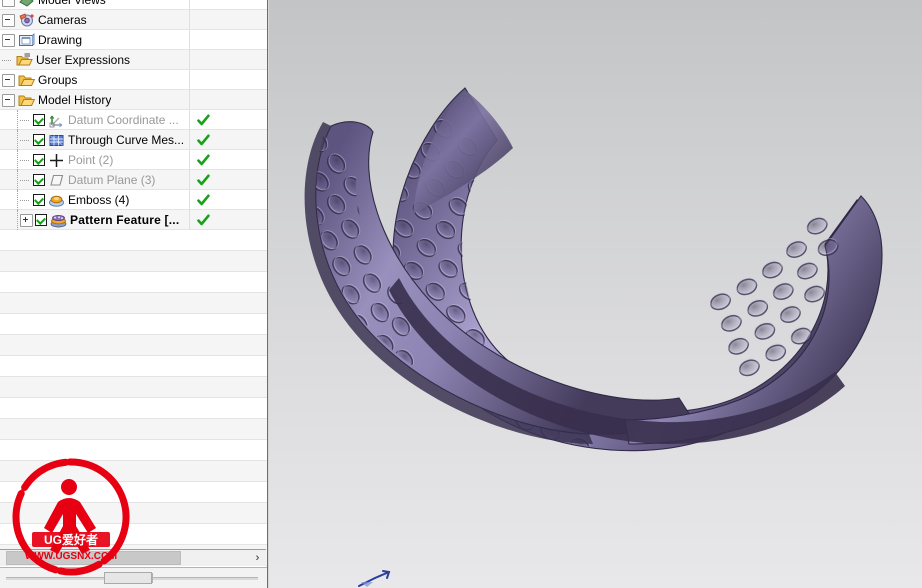  Describe the element at coordinates (133, 40) in the screenshot. I see `tree-row-drawing: Drawing` at that location.